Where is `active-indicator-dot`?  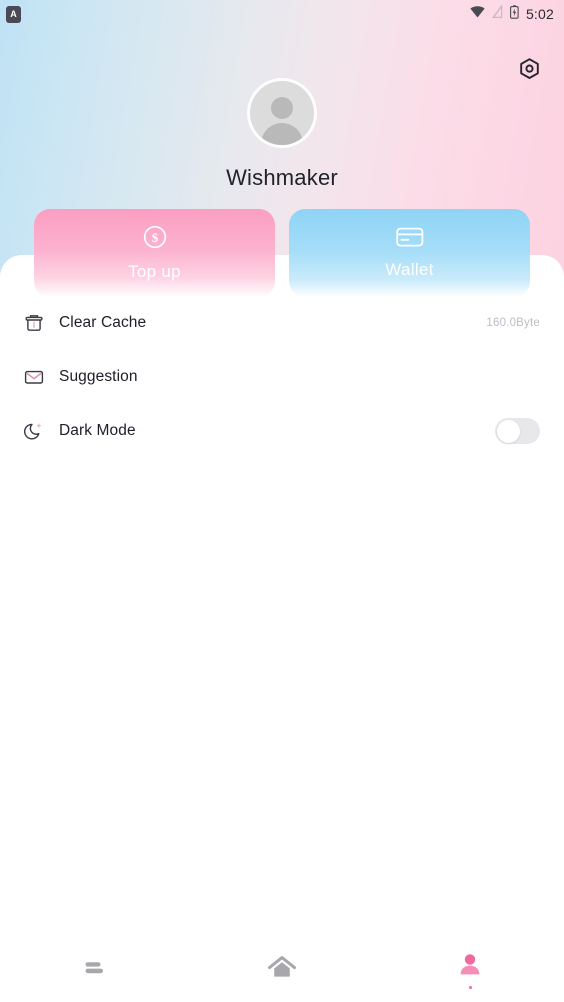 active-indicator-dot is located at coordinates (470, 987).